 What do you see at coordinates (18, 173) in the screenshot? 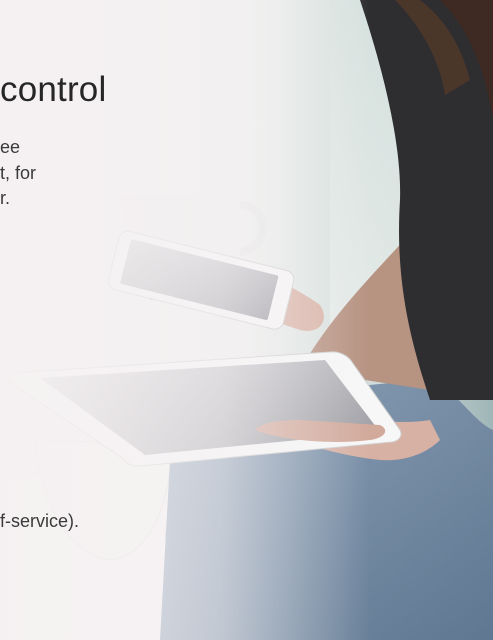
I see `body-text-line: t, for` at bounding box center [18, 173].